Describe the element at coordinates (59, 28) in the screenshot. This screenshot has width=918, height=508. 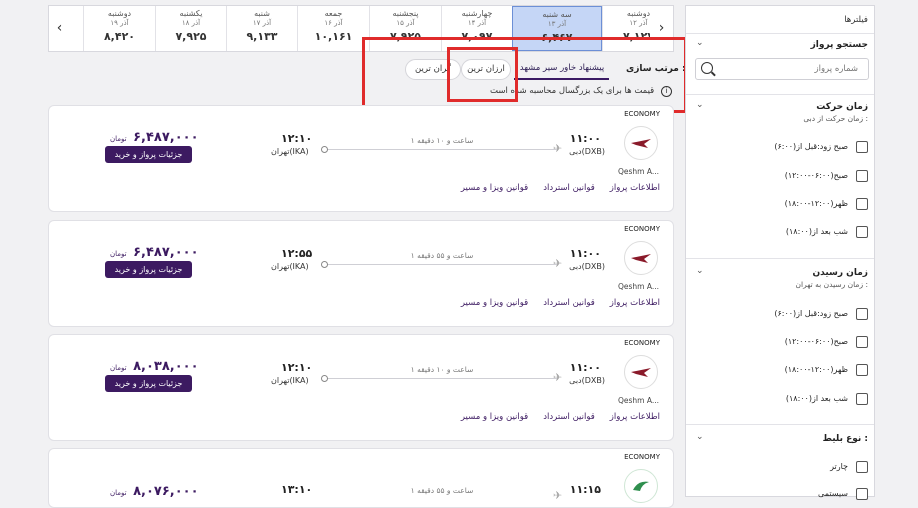
I see `prev-dates-arrow-icon: ‹` at that location.